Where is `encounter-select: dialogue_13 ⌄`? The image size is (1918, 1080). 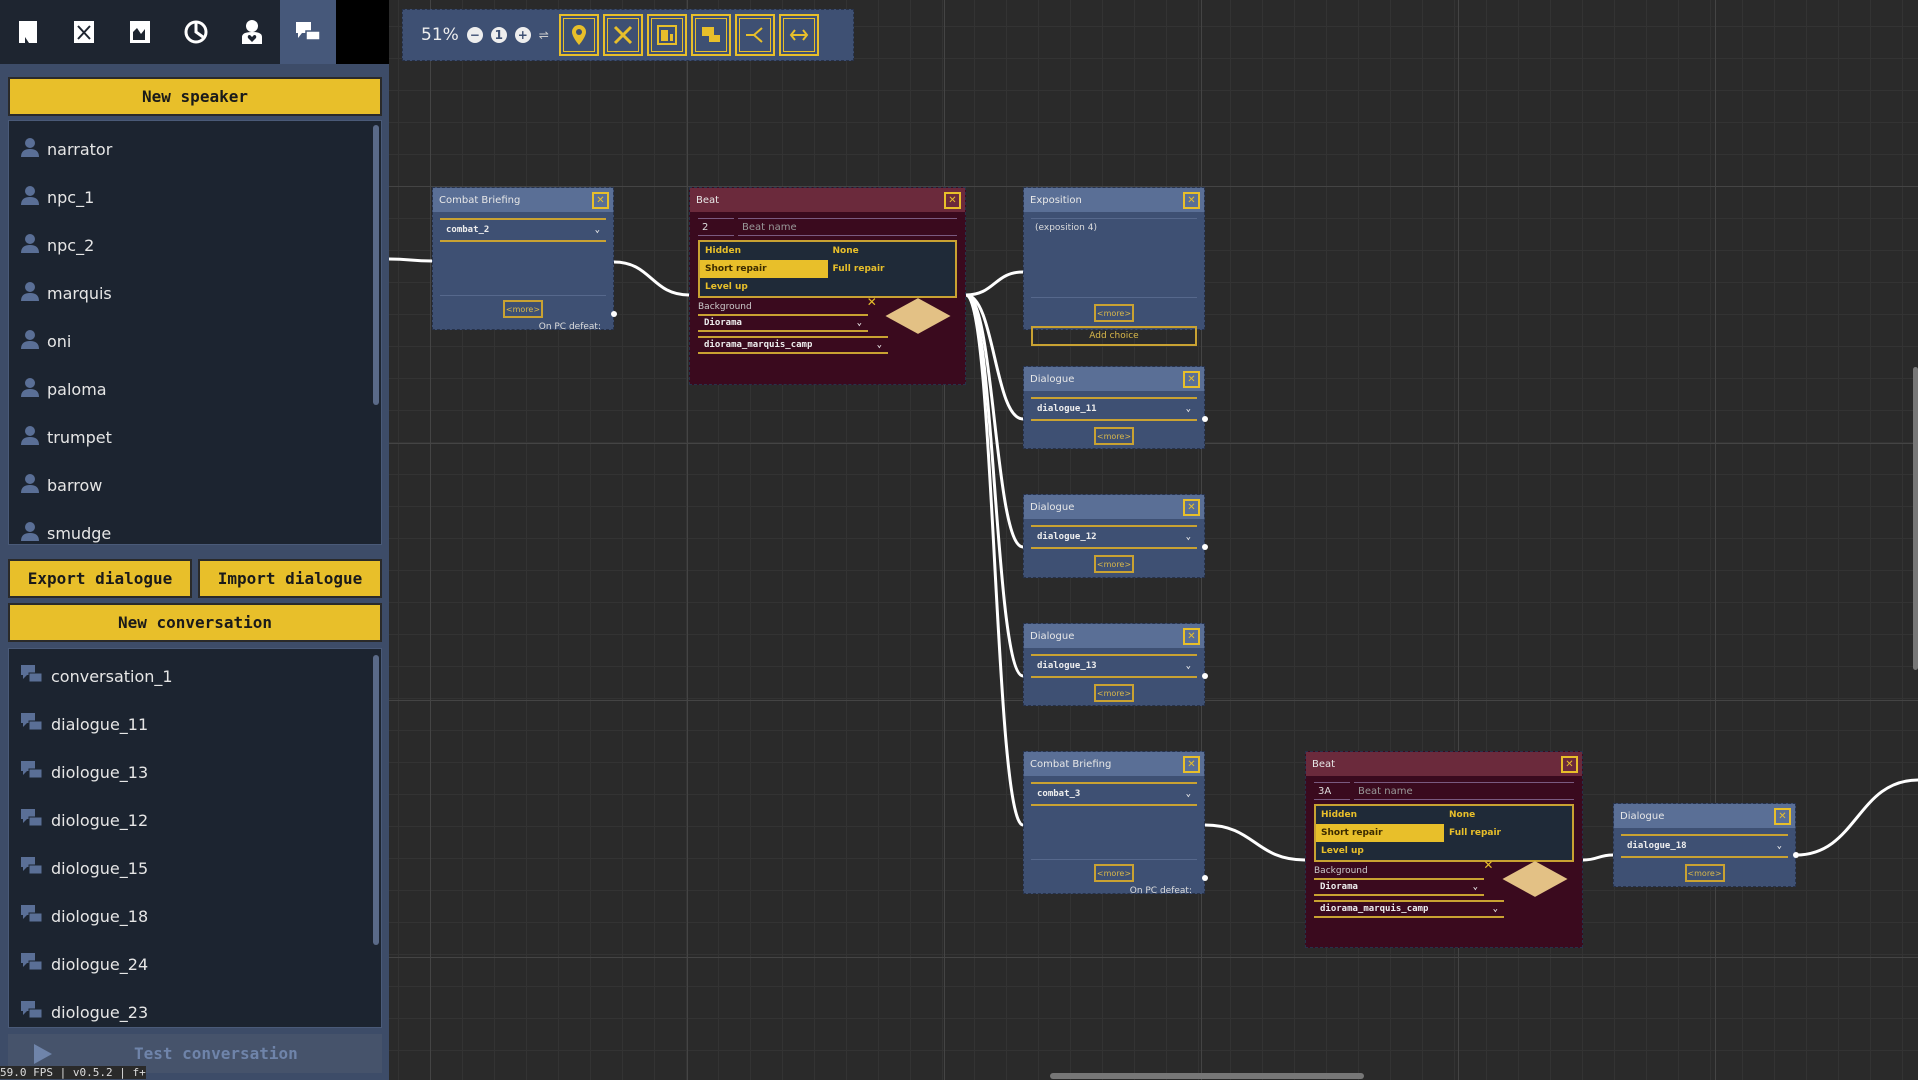 encounter-select: dialogue_13 ⌄ is located at coordinates (1114, 666).